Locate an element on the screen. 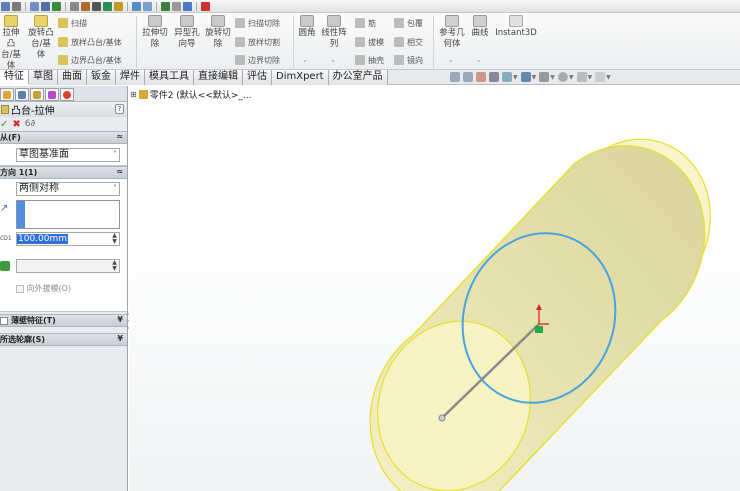 The image size is (740, 491). open-icon is located at coordinates (34, 6).